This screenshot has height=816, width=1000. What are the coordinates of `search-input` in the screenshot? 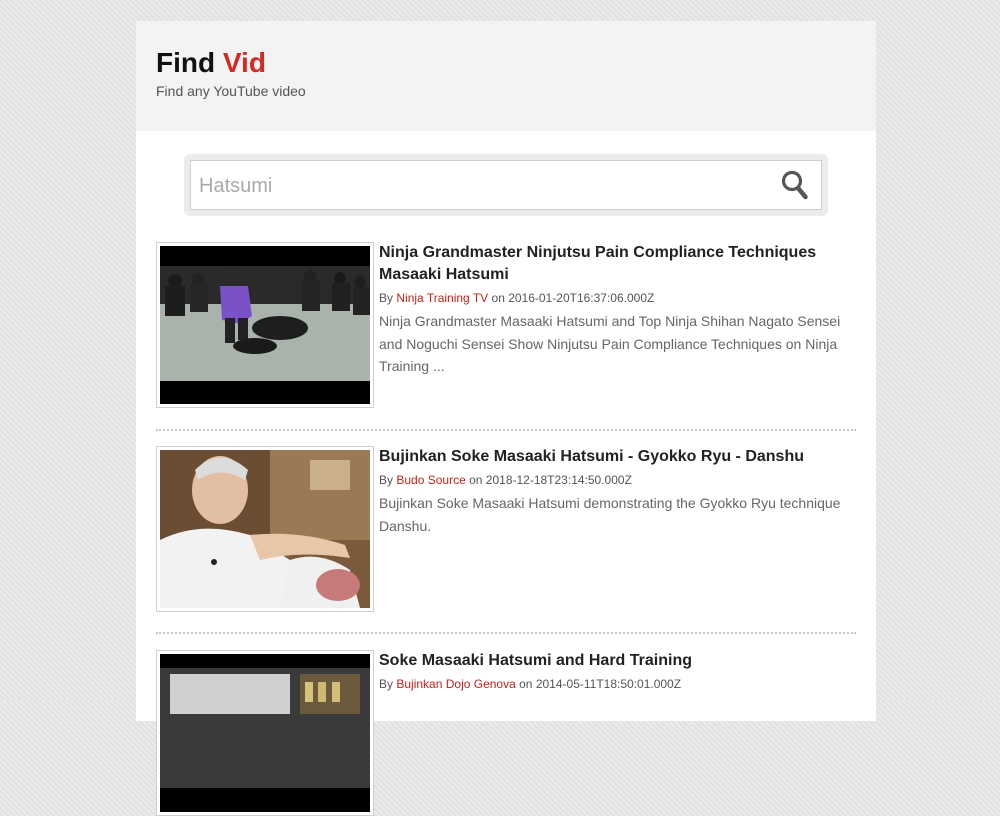 It's located at (484, 186).